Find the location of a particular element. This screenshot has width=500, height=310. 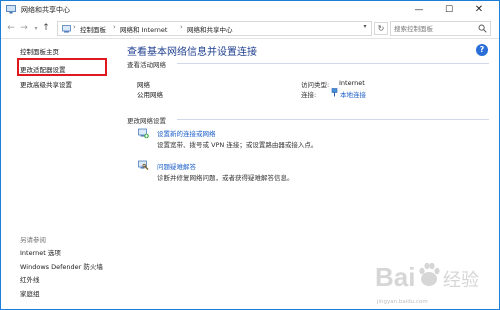

watermark-url: jingyan.baidu.com is located at coordinates (402, 302).